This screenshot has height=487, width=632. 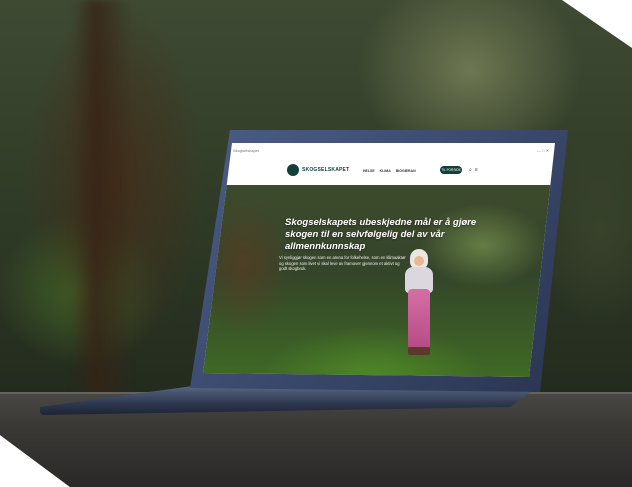 I want to click on child-figure, so click(x=419, y=313).